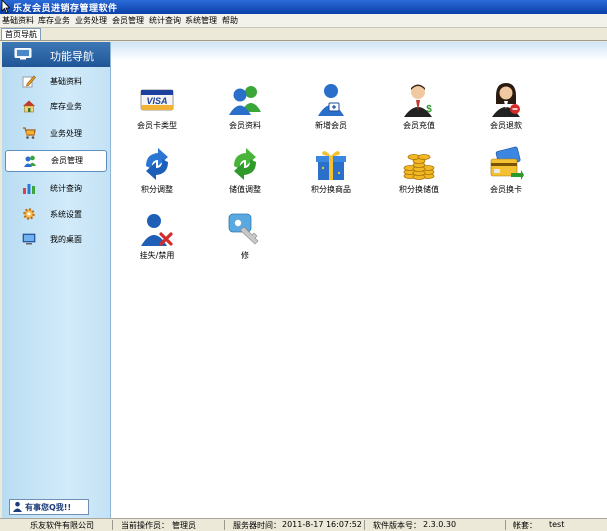 The width and height of the screenshot is (607, 531). Describe the element at coordinates (507, 163) in the screenshot. I see `card-swap-icon` at that location.